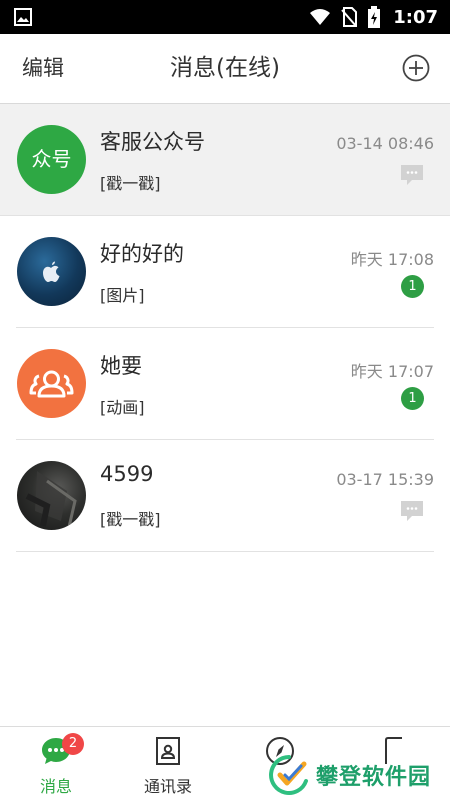 The image size is (450, 801). What do you see at coordinates (167, 786) in the screenshot?
I see `tab-label: 通讯录` at bounding box center [167, 786].